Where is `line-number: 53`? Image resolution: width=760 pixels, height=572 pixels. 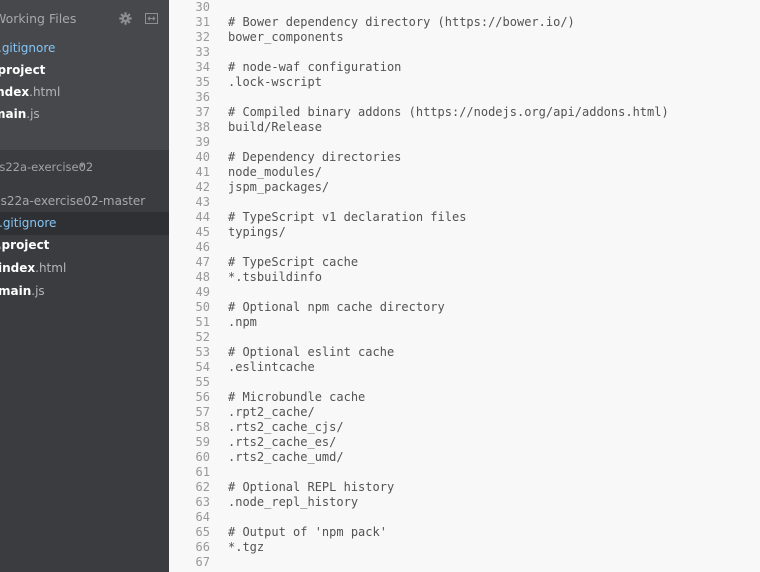
line-number: 53 is located at coordinates (202, 352).